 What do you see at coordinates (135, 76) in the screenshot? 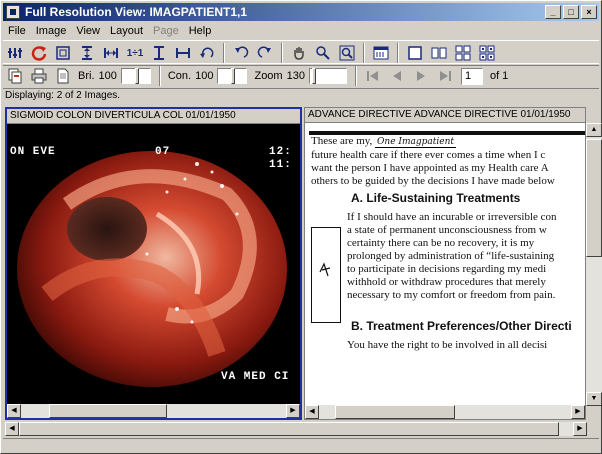
I see `brightness-slider` at bounding box center [135, 76].